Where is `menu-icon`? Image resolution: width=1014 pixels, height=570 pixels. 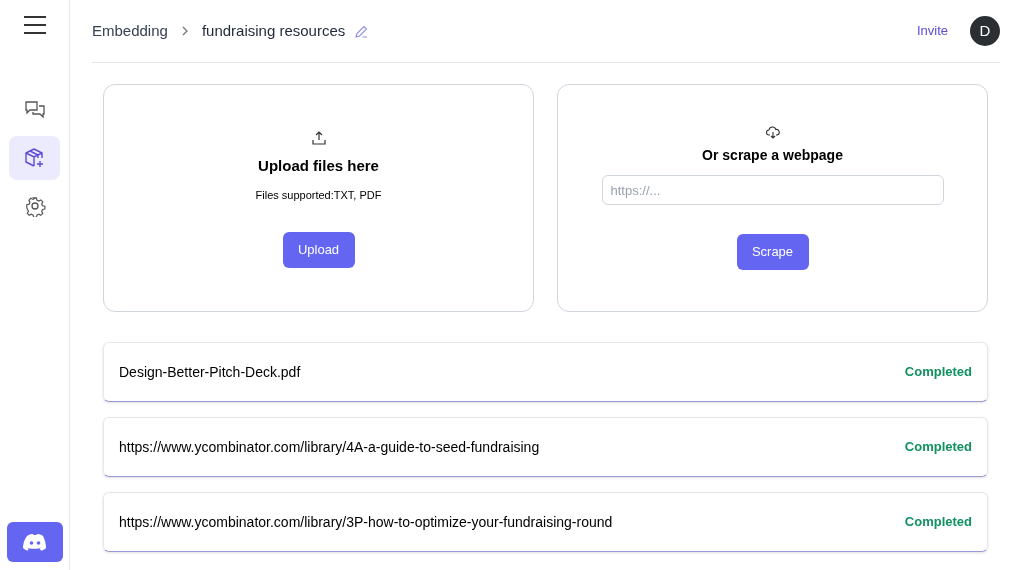
menu-icon is located at coordinates (34, 25).